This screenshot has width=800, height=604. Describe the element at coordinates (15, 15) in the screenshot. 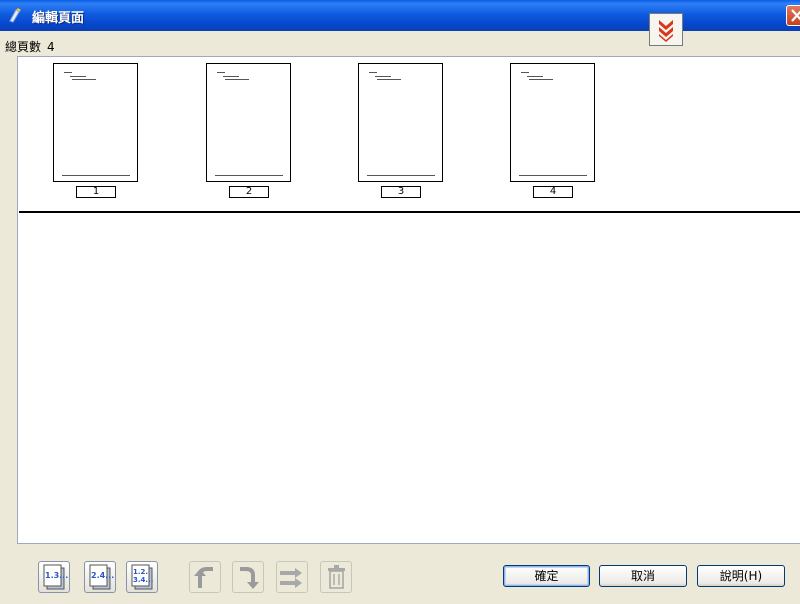

I see `edit-pages-icon` at that location.